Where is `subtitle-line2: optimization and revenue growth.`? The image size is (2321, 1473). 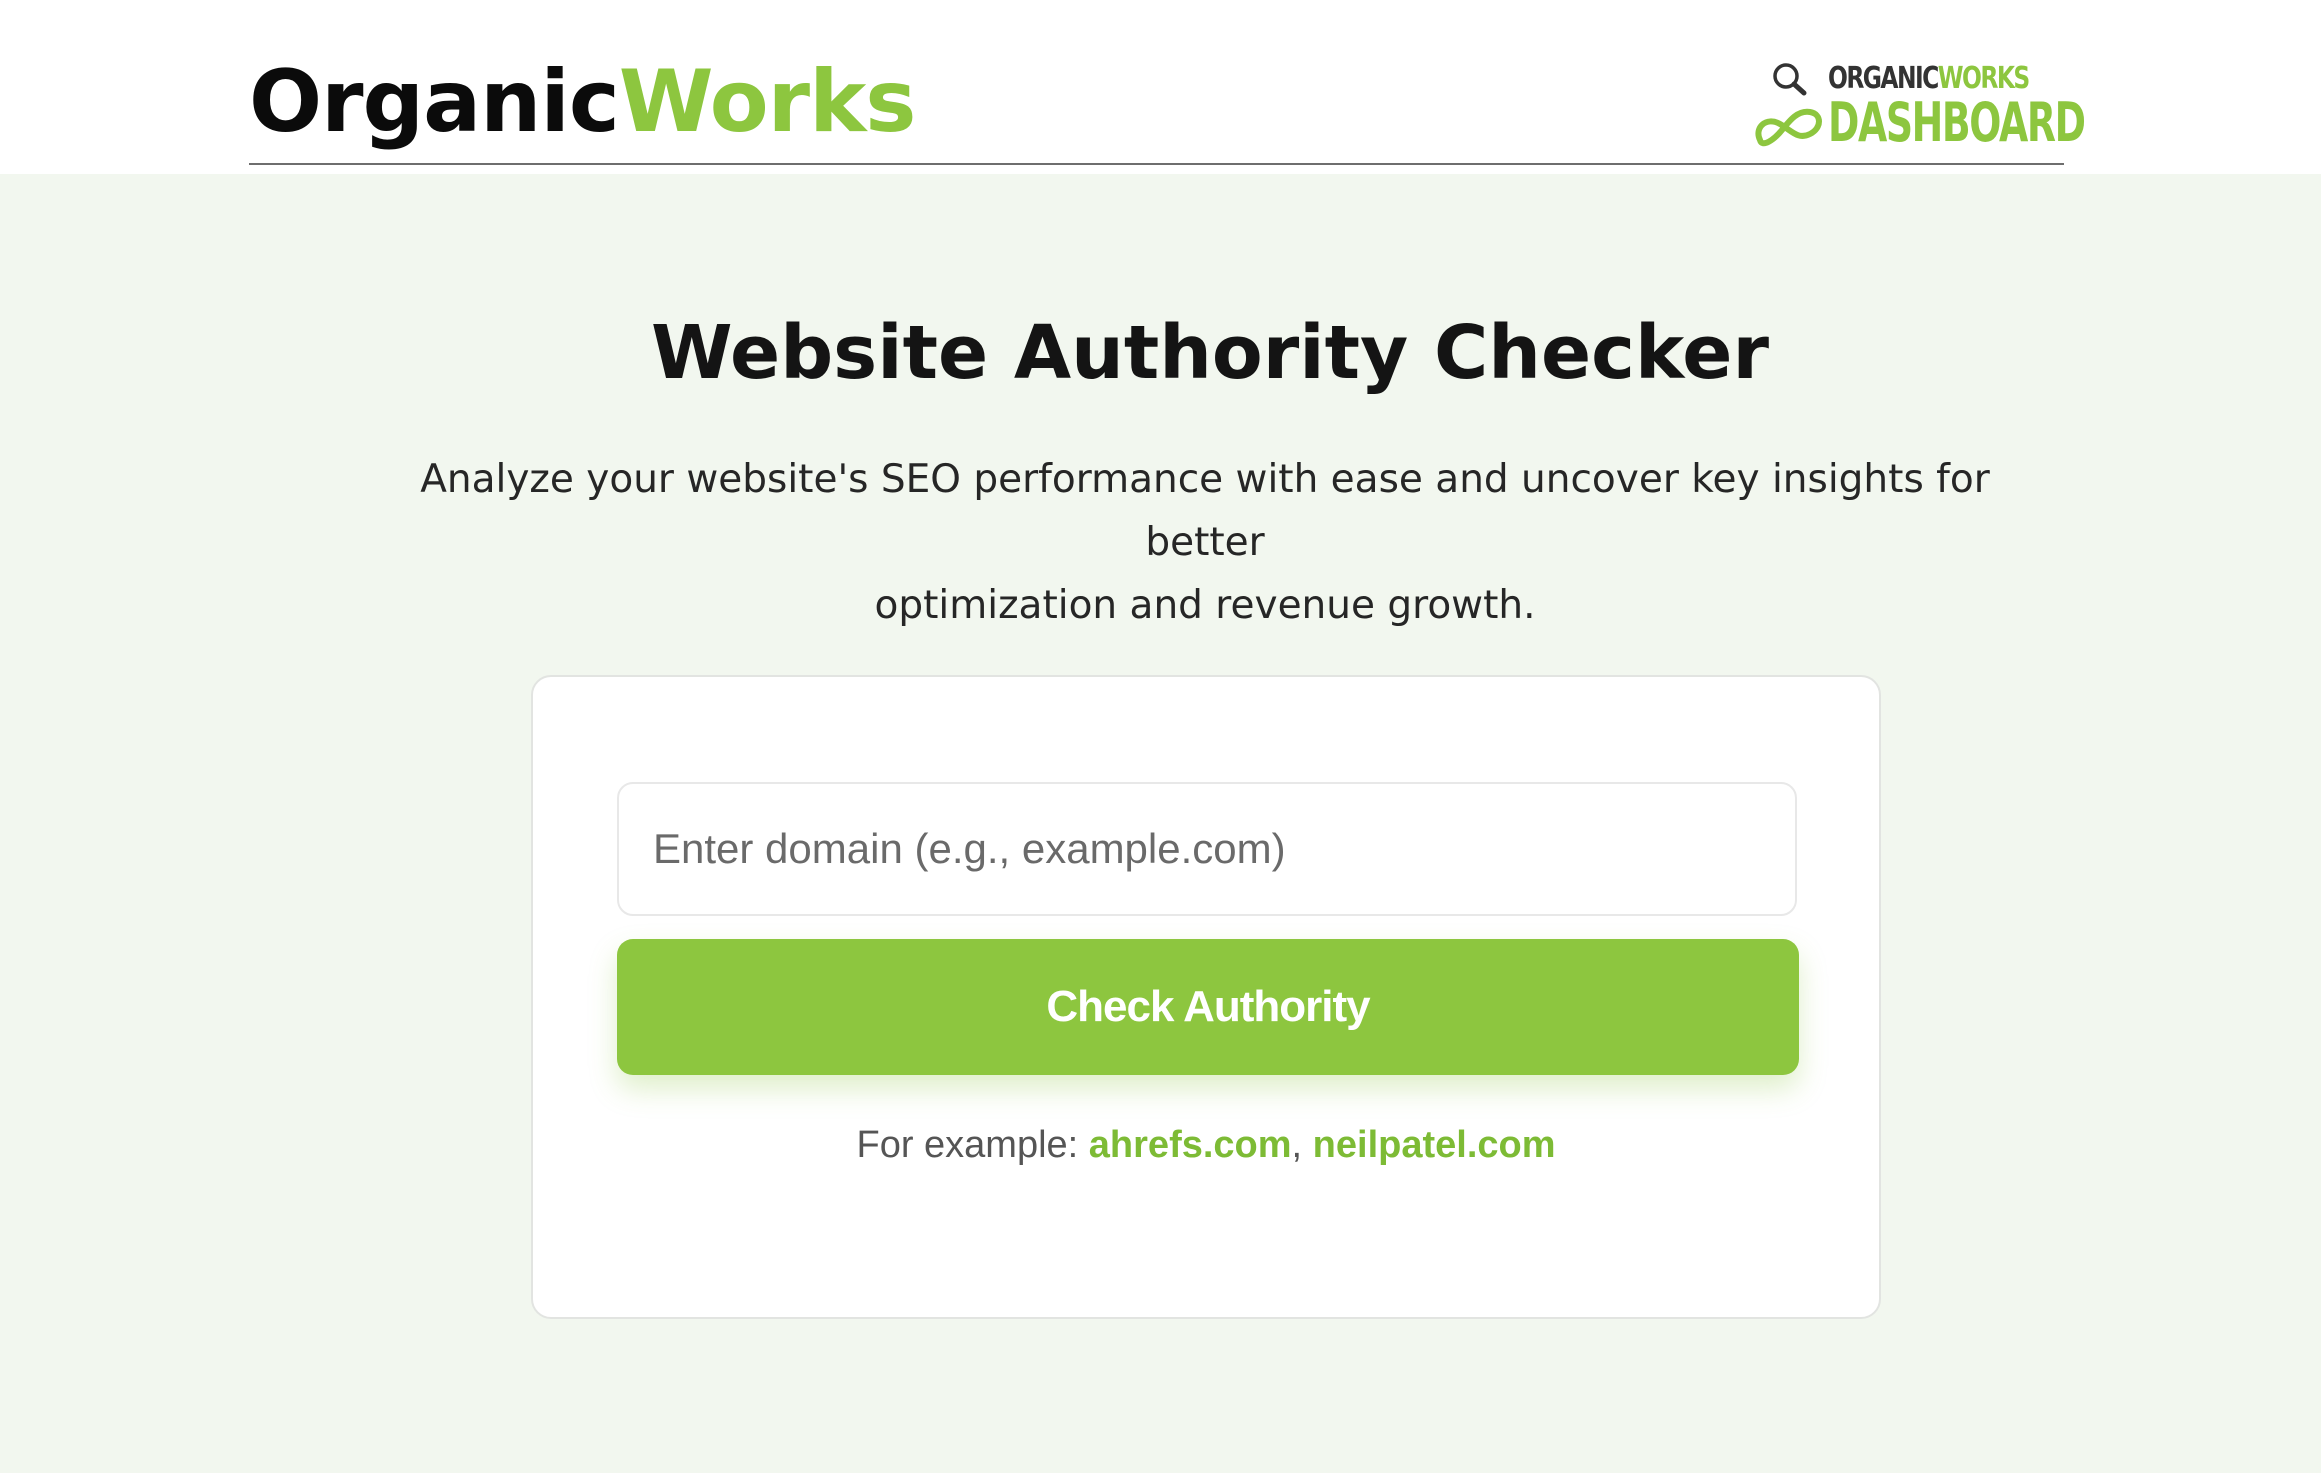
subtitle-line2: optimization and revenue growth. is located at coordinates (1205, 605).